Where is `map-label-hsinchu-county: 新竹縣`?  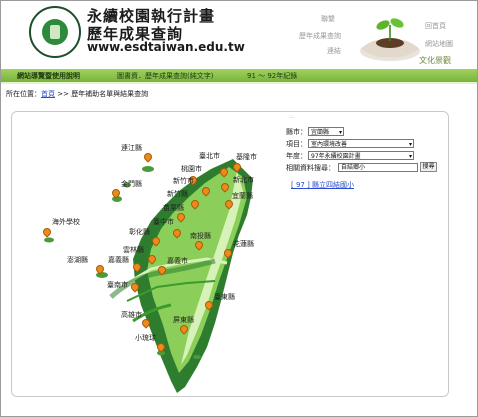
map-label-hsinchu-county: 新竹縣 is located at coordinates (177, 194).